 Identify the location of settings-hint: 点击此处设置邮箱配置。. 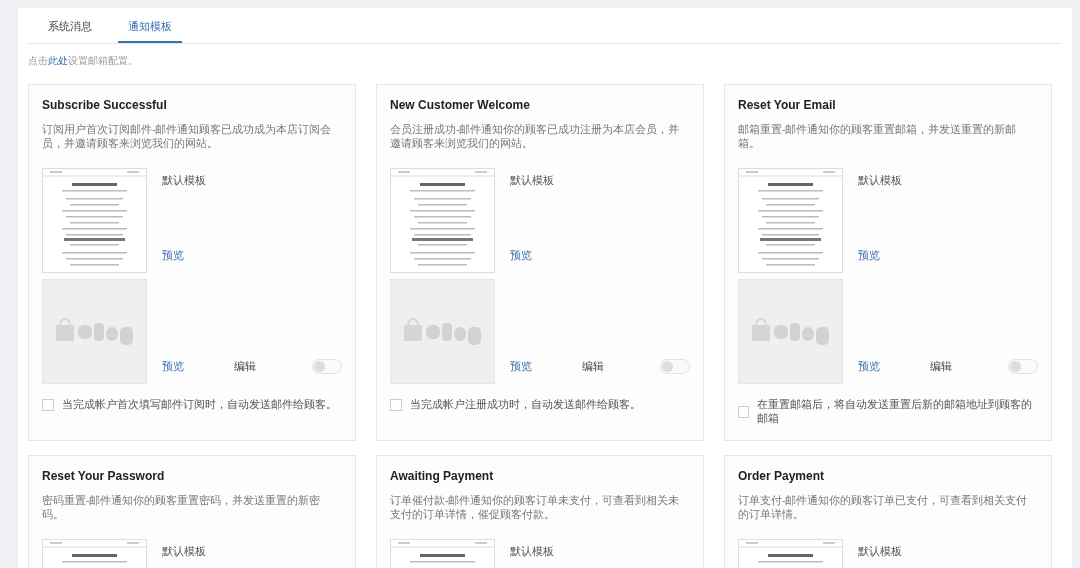
(83, 61).